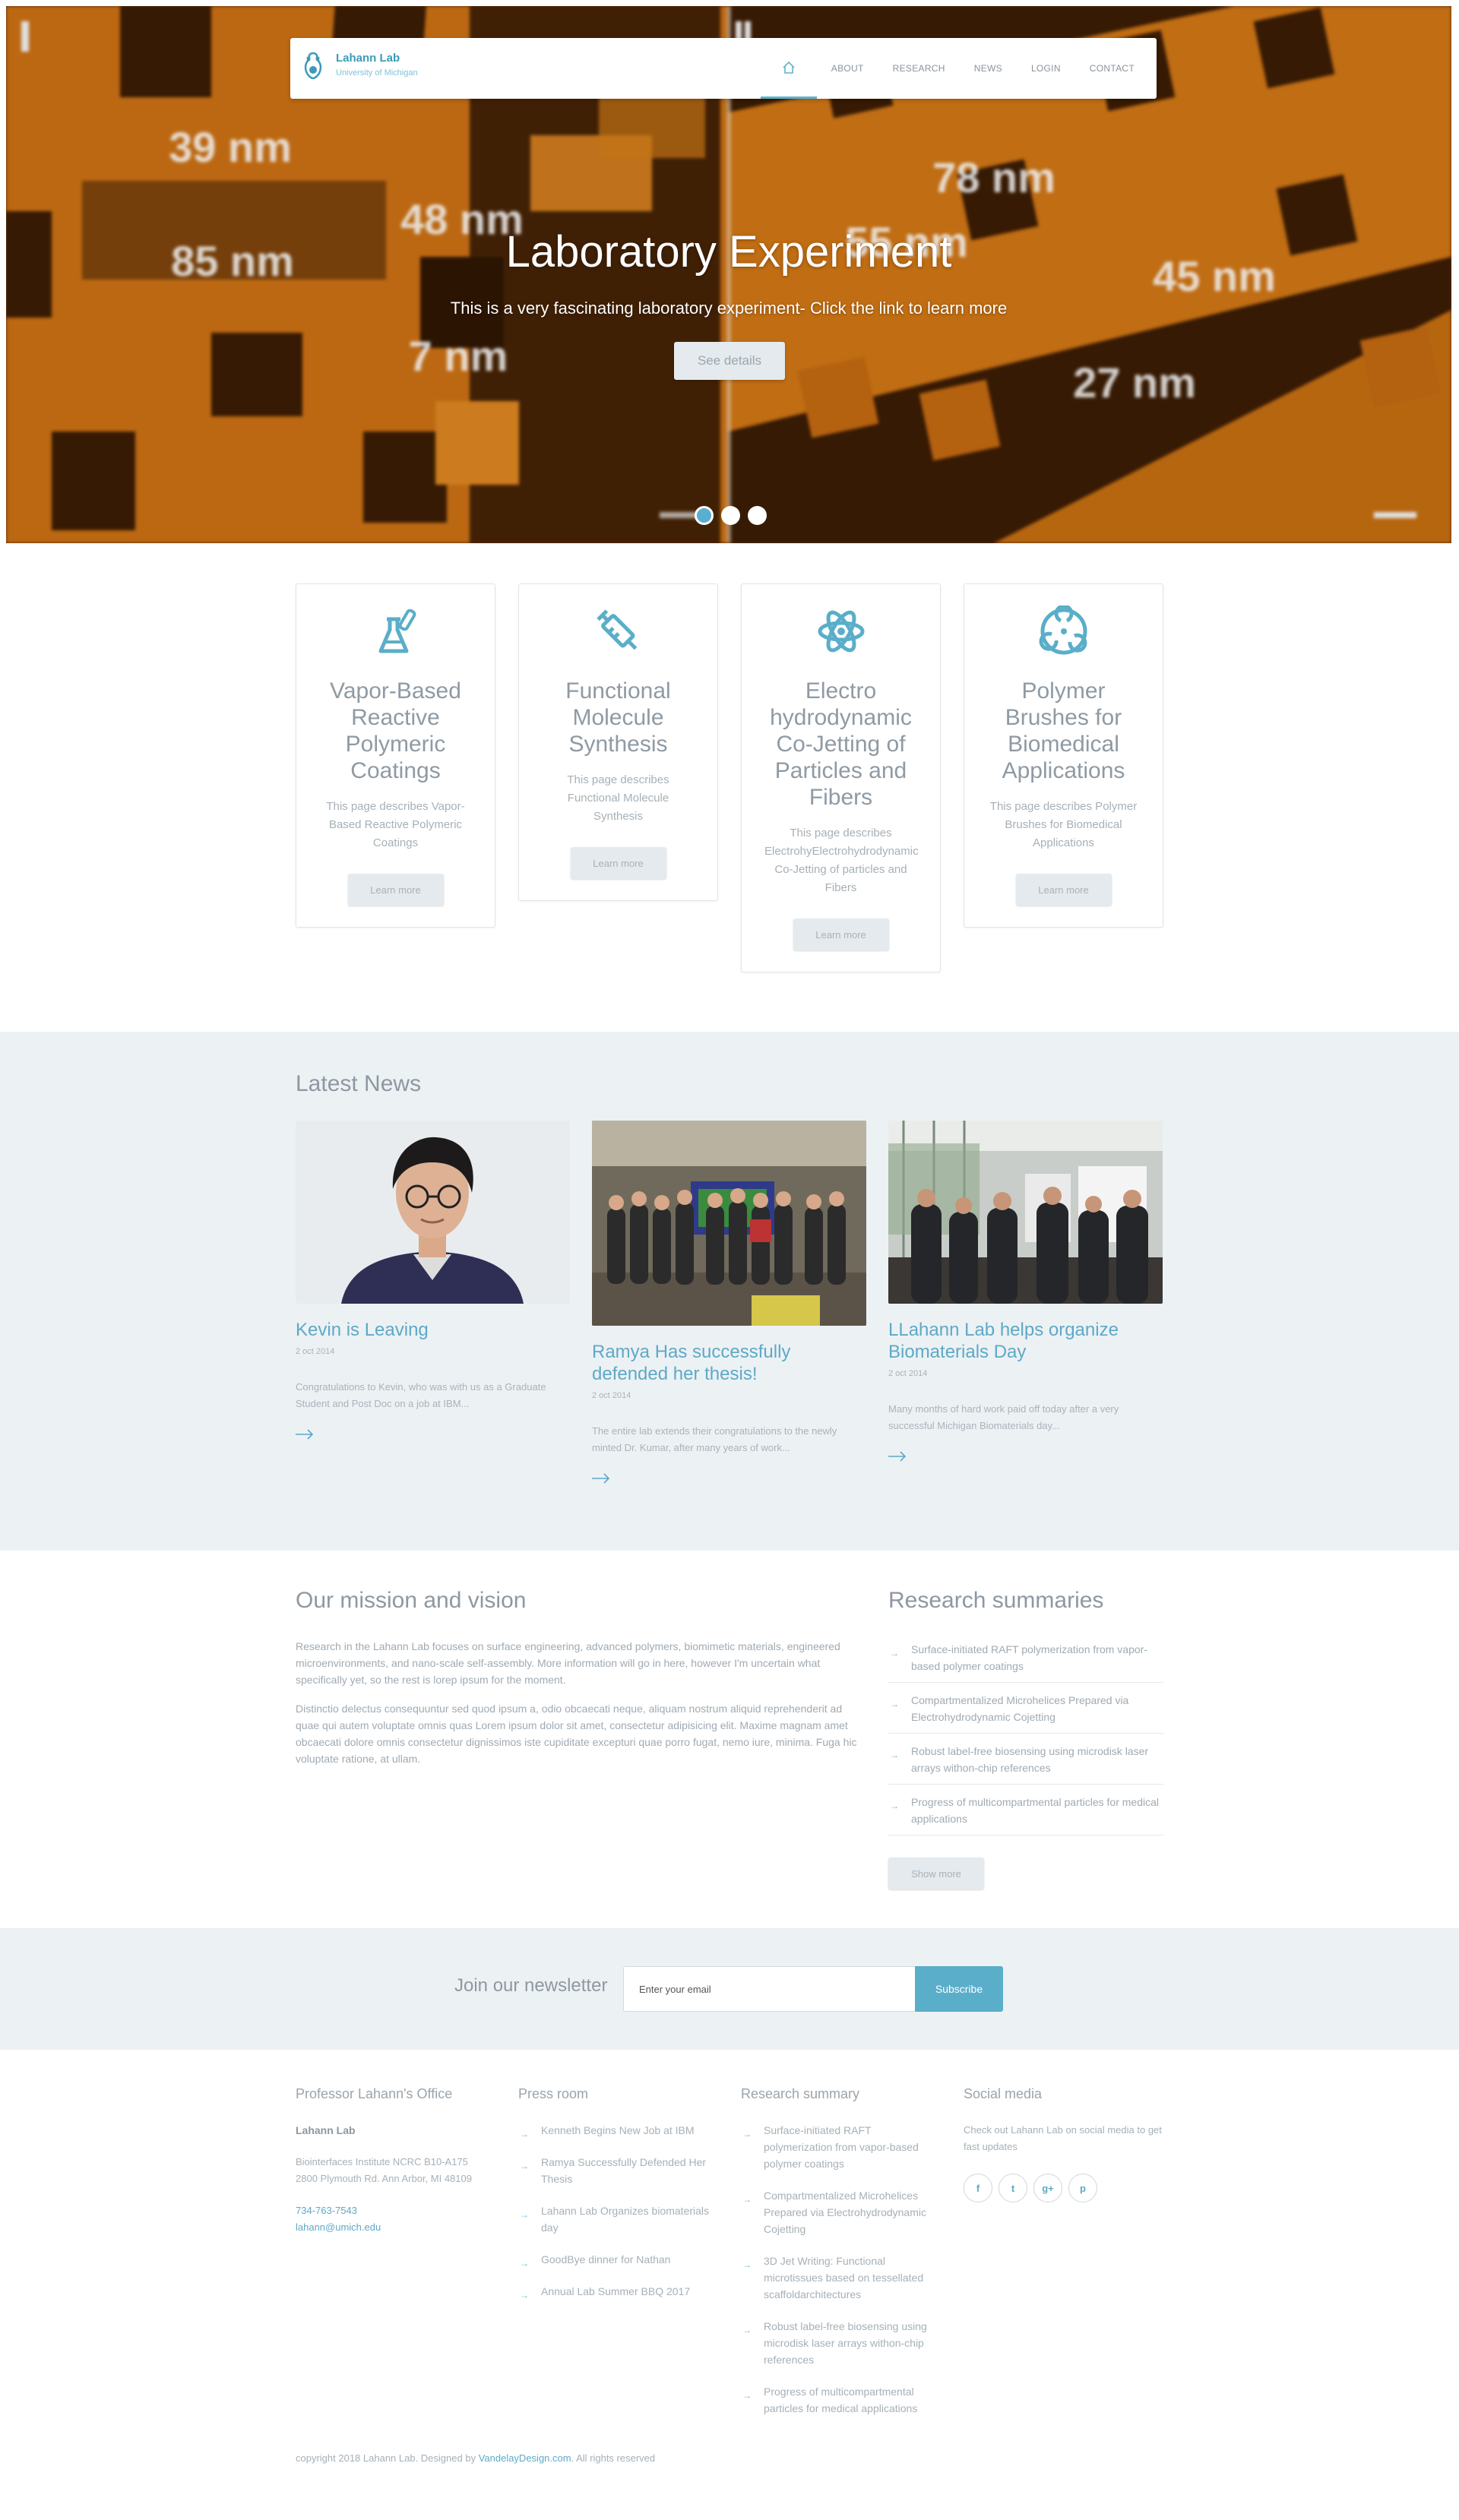 This screenshot has width=1459, height=2520. Describe the element at coordinates (359, 1083) in the screenshot. I see `news-section-title: Latest News` at that location.